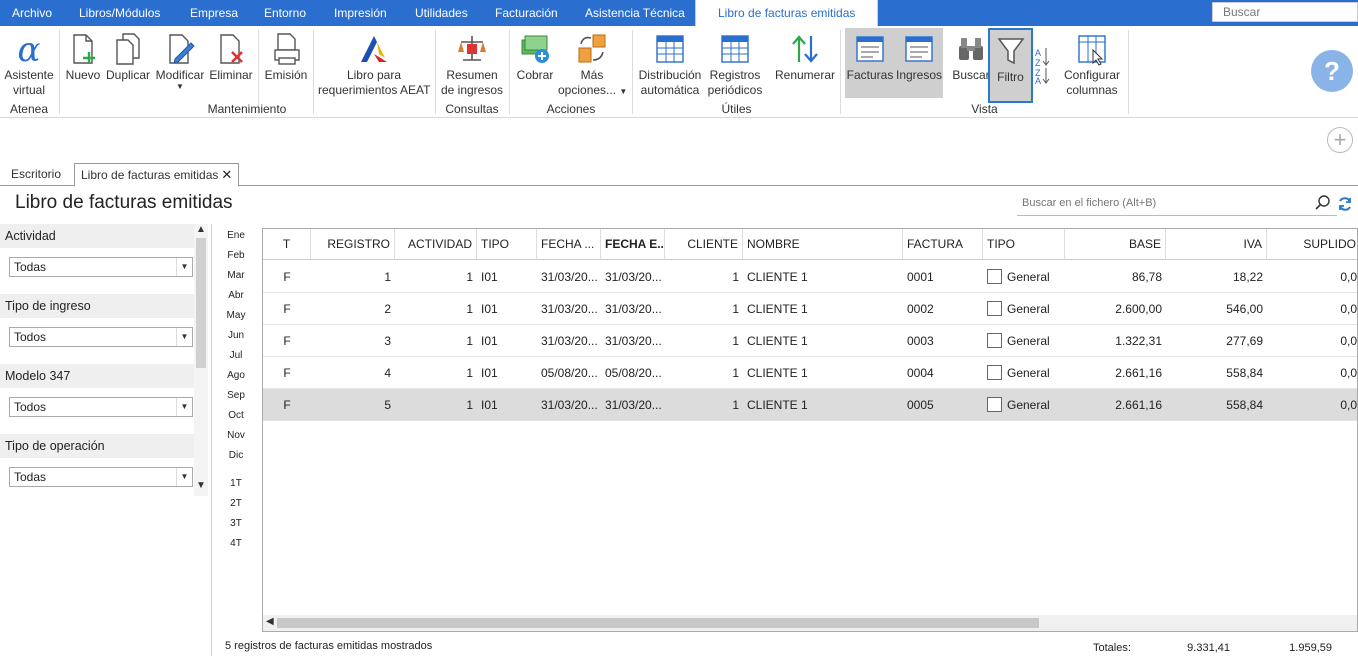  I want to click on horizontal-scrollbar: ◀, so click(810, 623).